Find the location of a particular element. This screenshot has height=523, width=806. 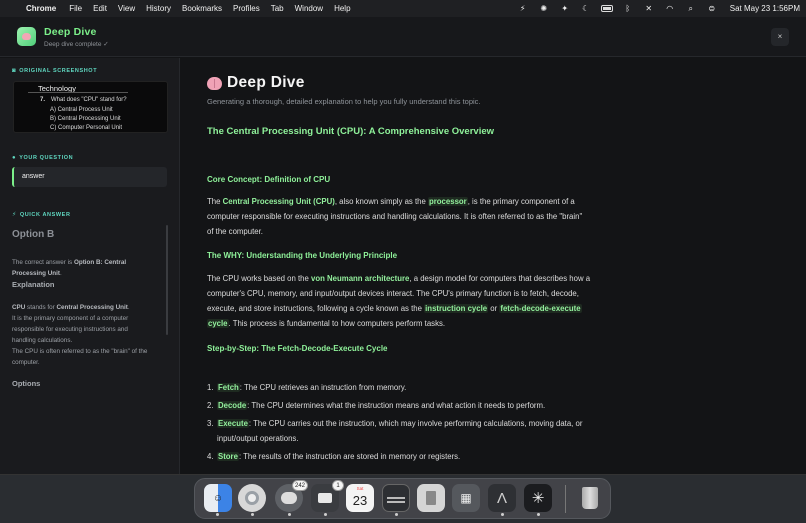

menu-help: Help is located at coordinates (342, 8).